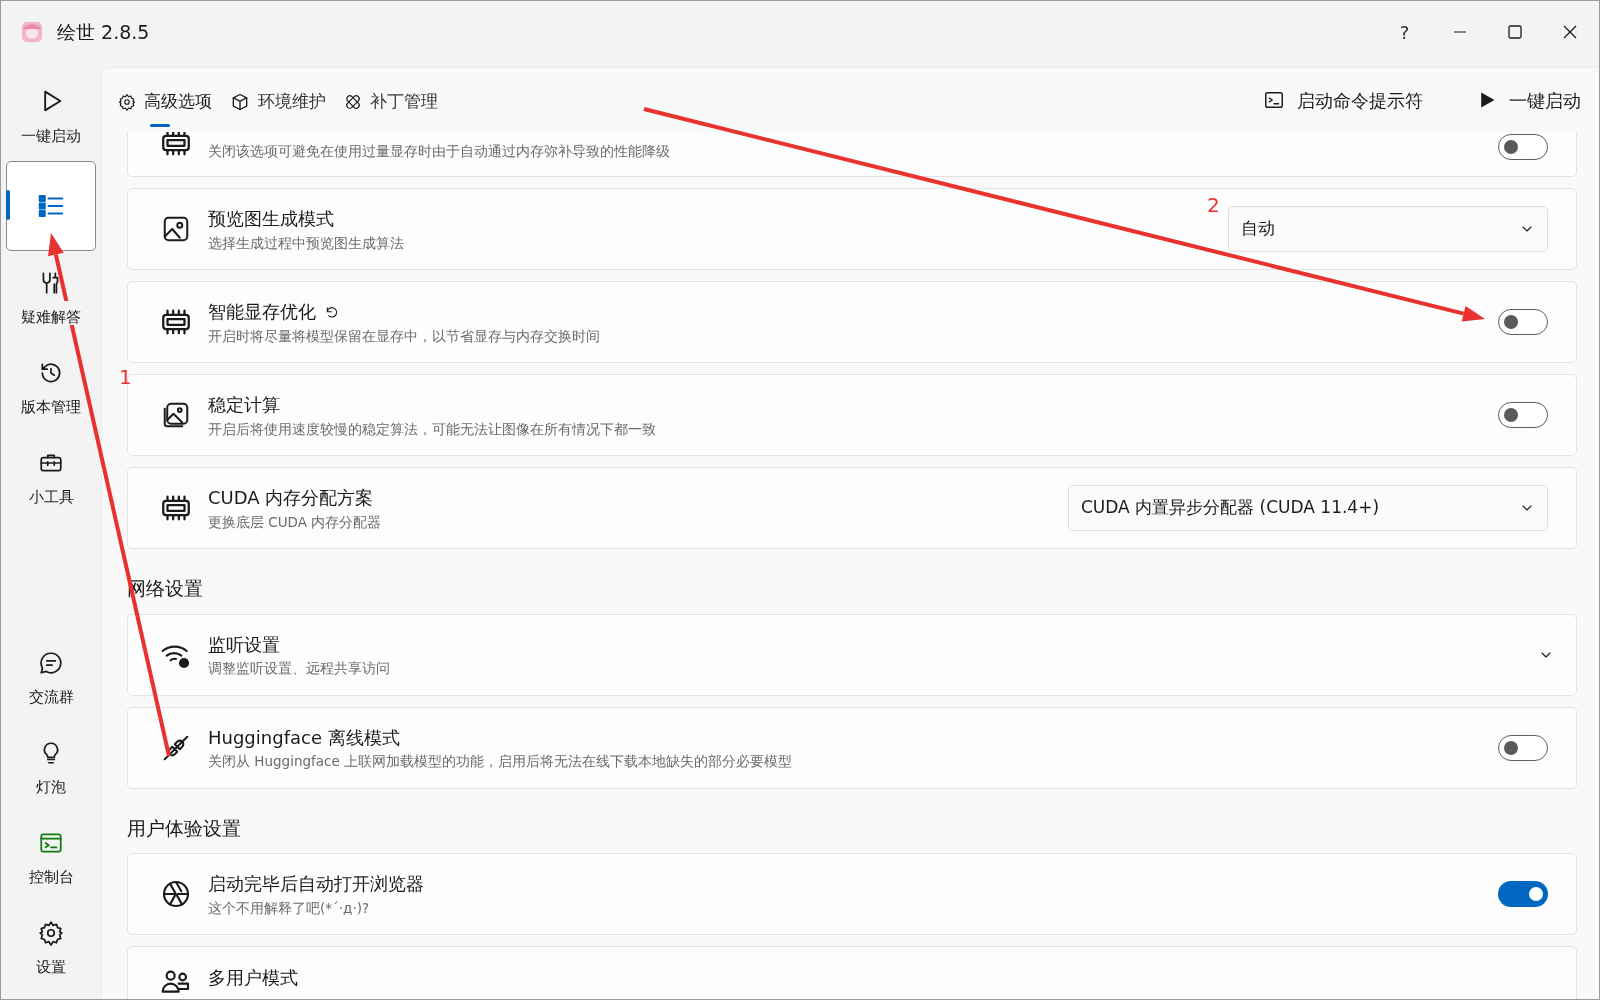  I want to click on sidebar-item: 疑难解答, so click(51, 297).